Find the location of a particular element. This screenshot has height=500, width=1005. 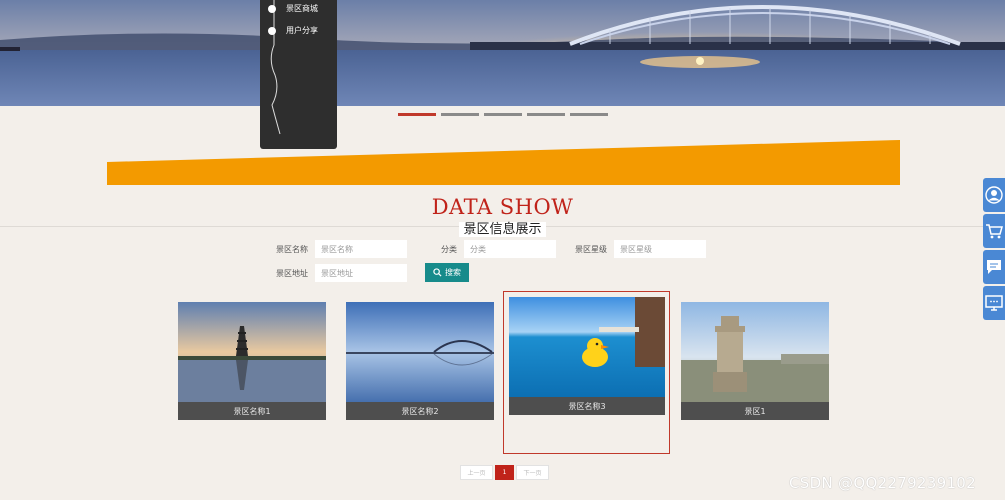

card-caption: 景区名称3 is located at coordinates (587, 406).